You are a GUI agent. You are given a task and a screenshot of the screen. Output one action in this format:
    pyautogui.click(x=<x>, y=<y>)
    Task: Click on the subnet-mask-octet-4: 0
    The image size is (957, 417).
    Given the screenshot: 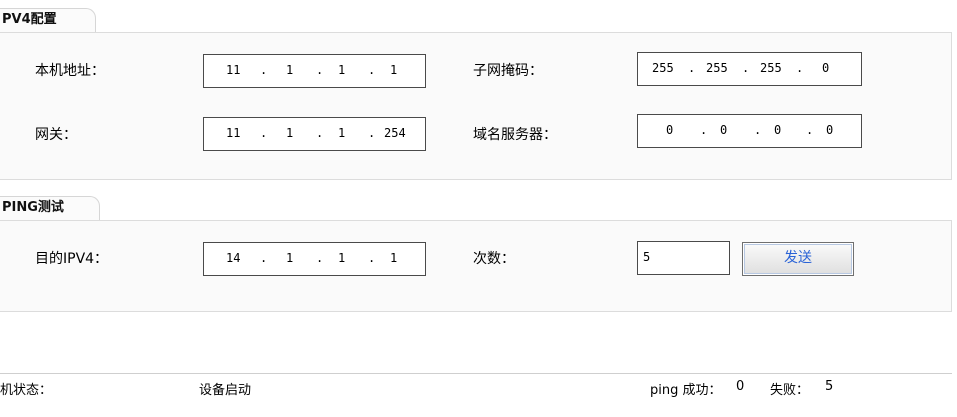 What is the action you would take?
    pyautogui.click(x=825, y=68)
    